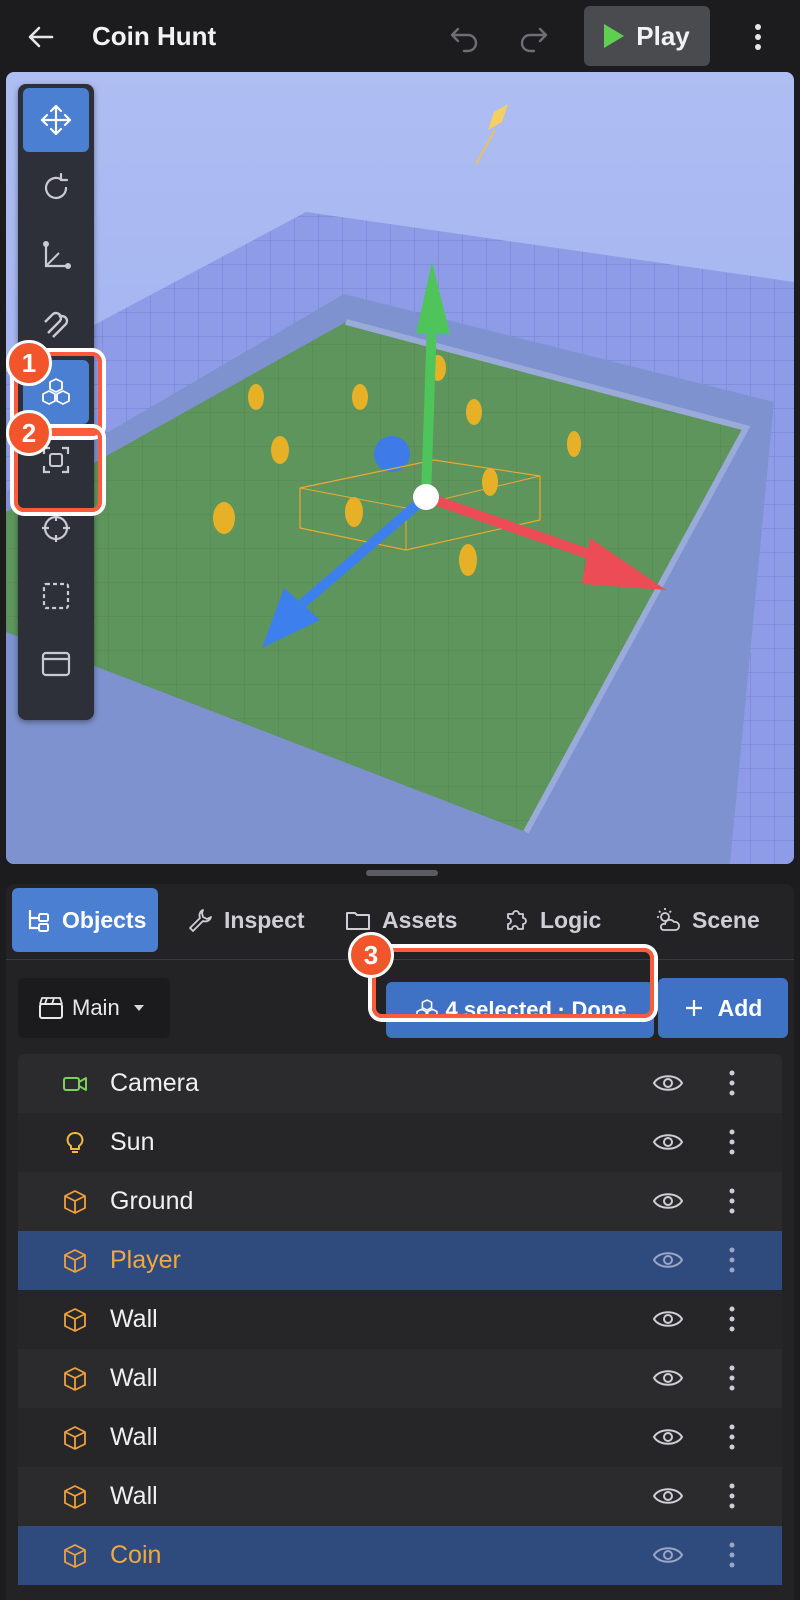 This screenshot has width=800, height=1600. What do you see at coordinates (400, 36) in the screenshot?
I see `app-header: Coin Hunt Play` at bounding box center [400, 36].